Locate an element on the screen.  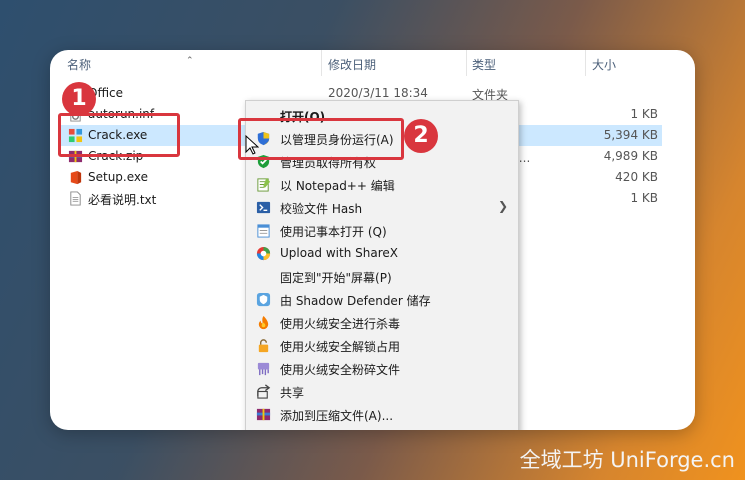
menu-item-huorong-shred: 使用火绒安全粉碎文件 is located at coordinates (382, 368).